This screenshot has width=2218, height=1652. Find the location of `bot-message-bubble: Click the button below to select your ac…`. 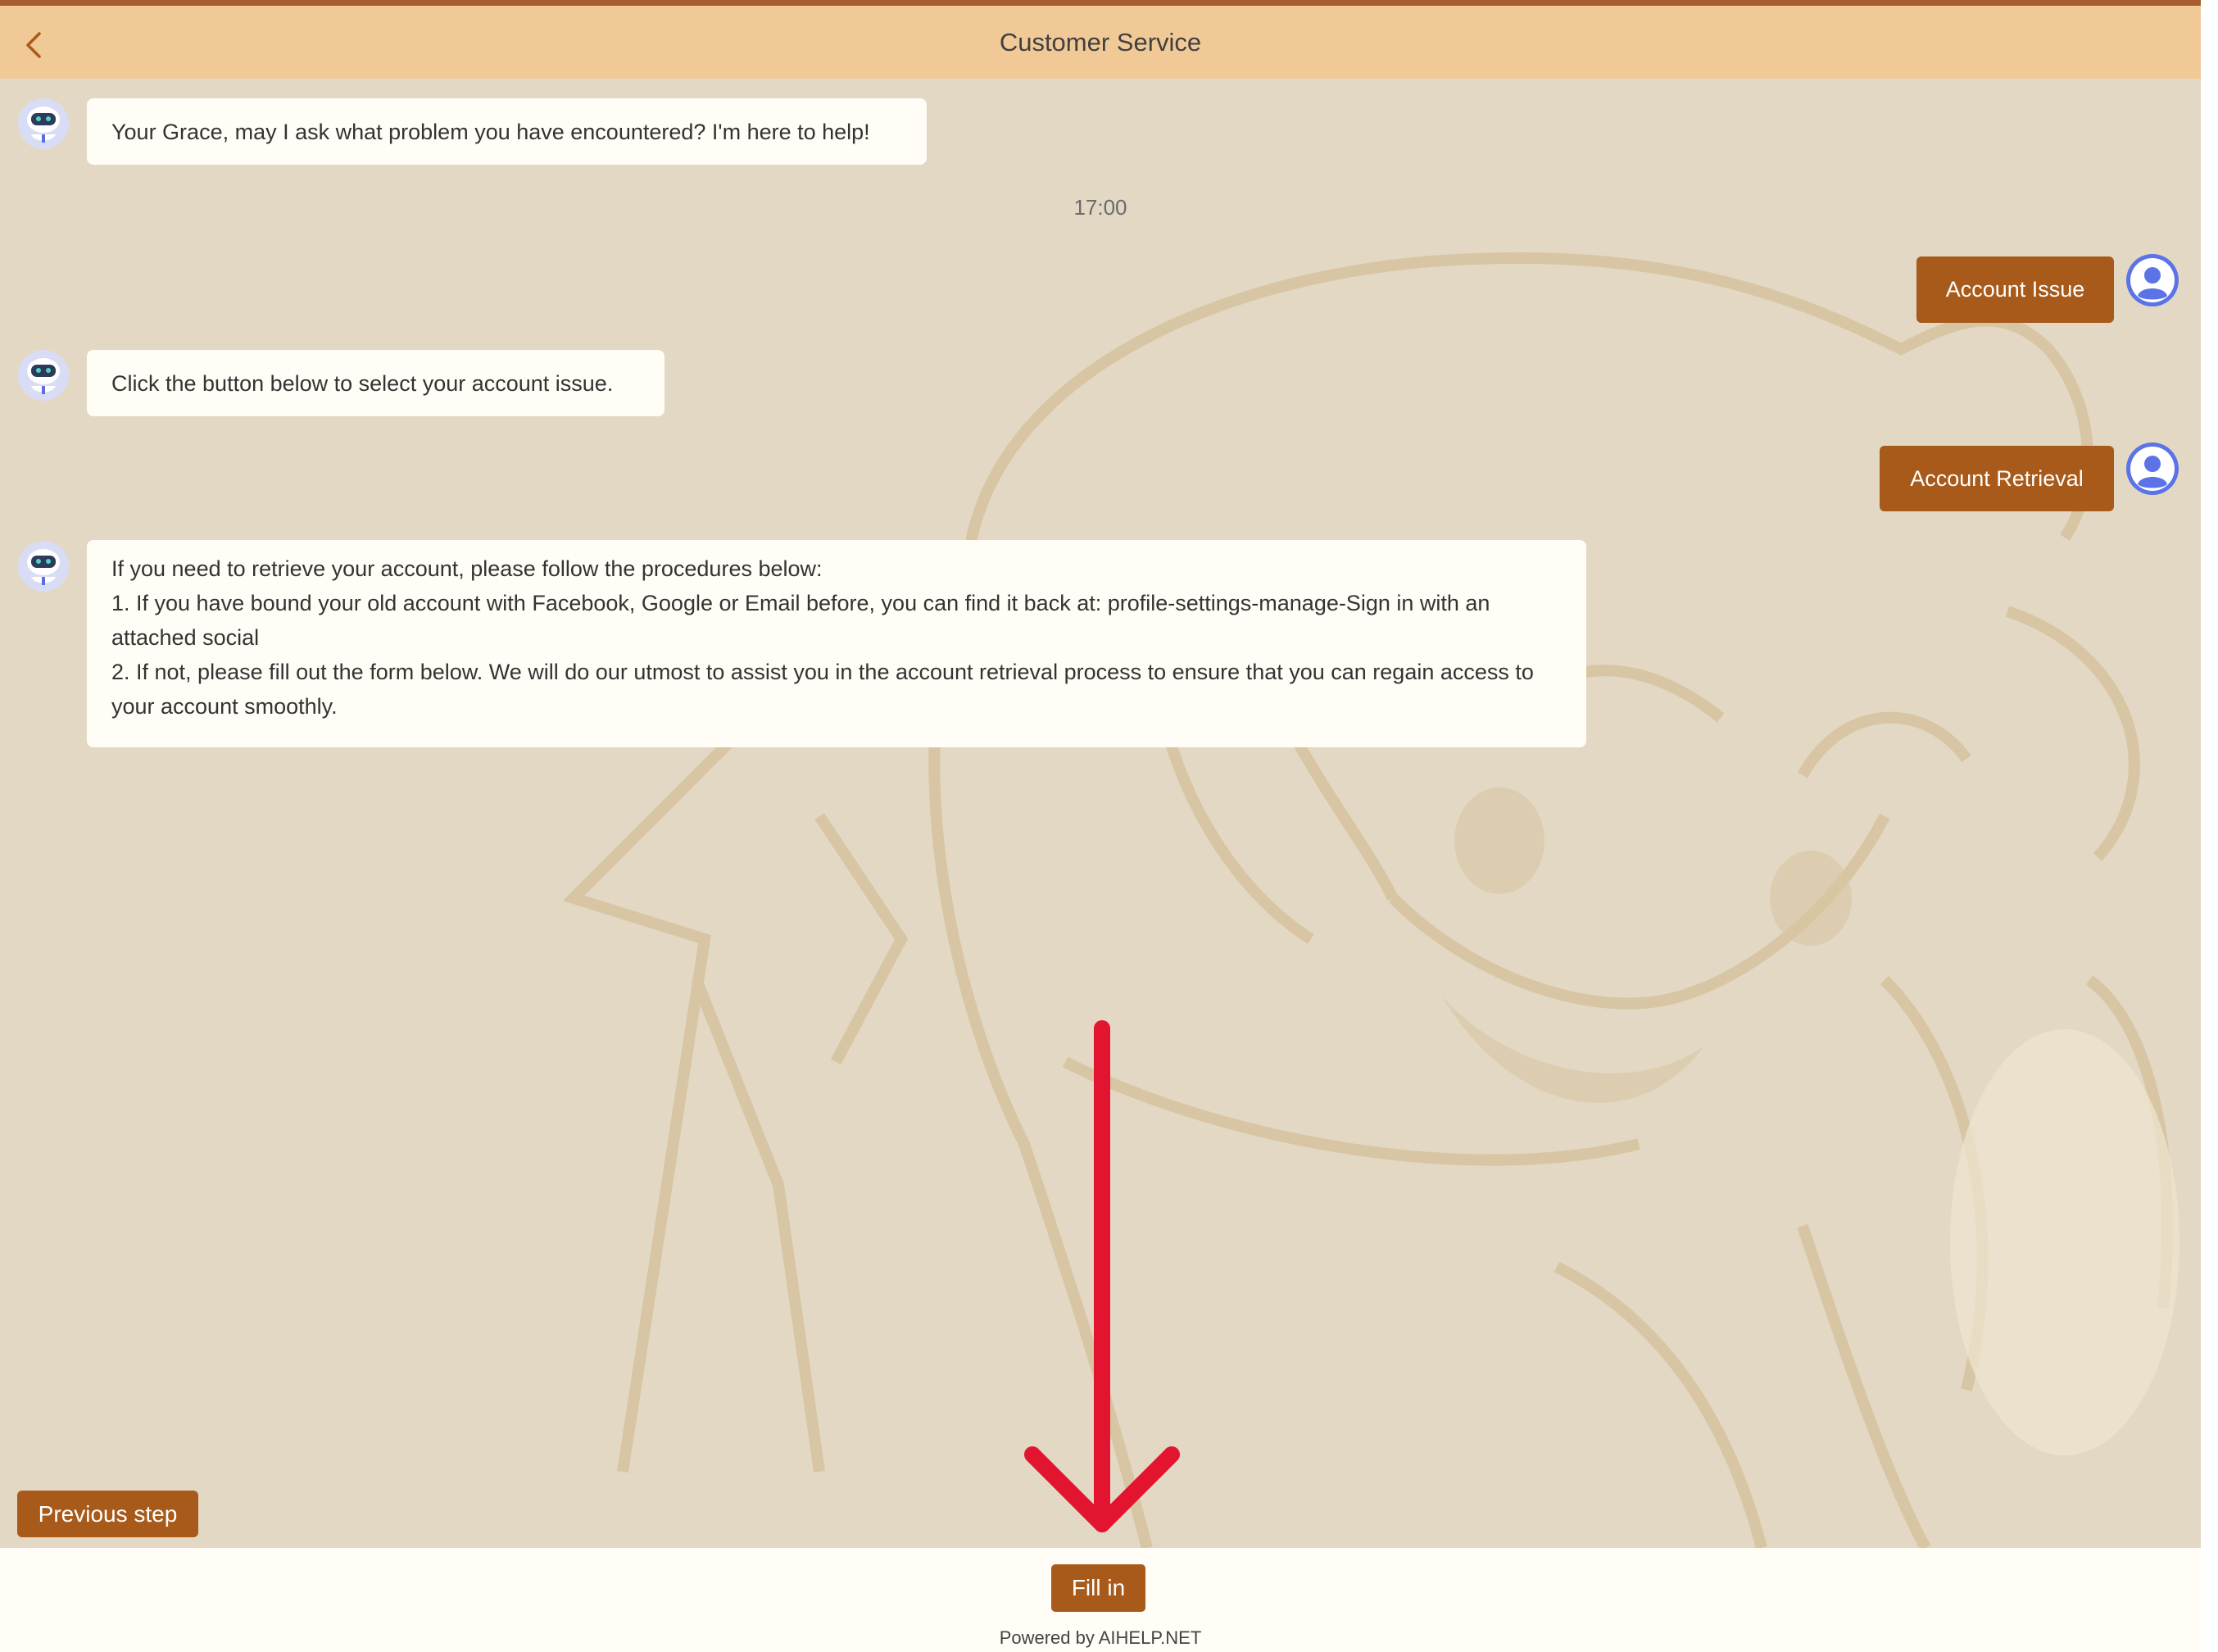

bot-message-bubble: Click the button below to select your ac… is located at coordinates (375, 383).